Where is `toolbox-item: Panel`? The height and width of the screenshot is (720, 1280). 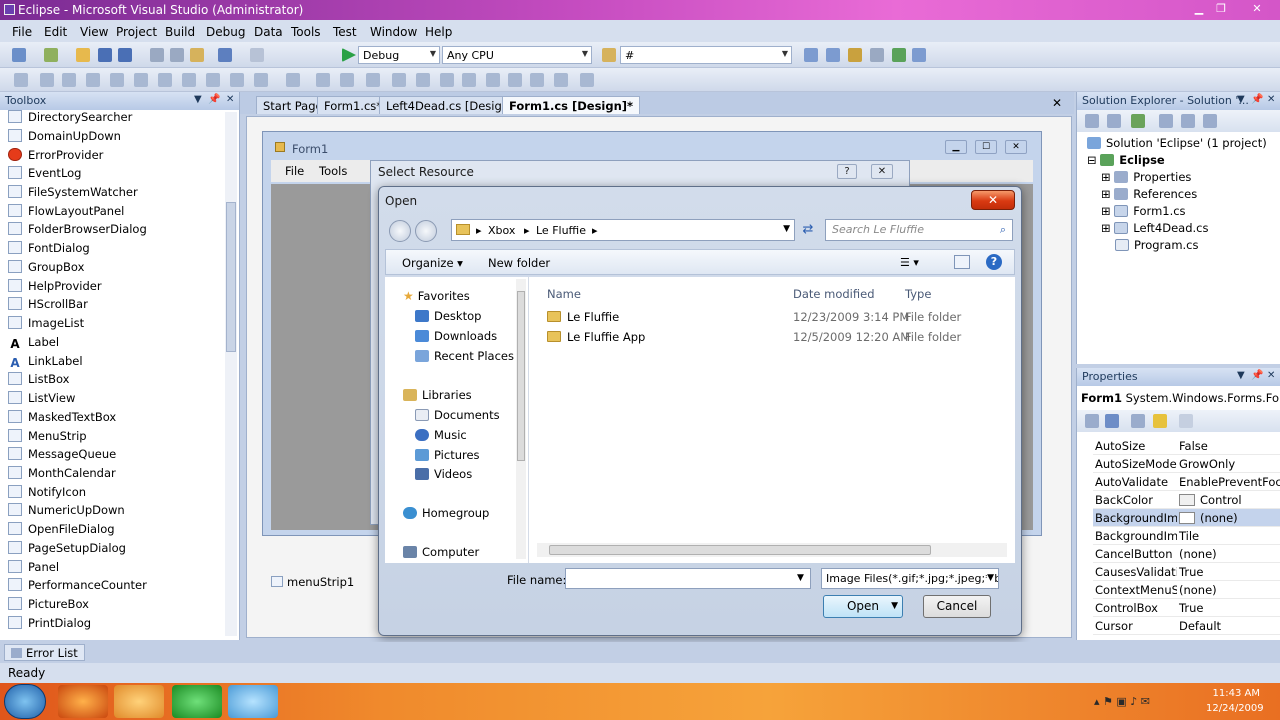
toolbox-item: Panel is located at coordinates (33, 569).